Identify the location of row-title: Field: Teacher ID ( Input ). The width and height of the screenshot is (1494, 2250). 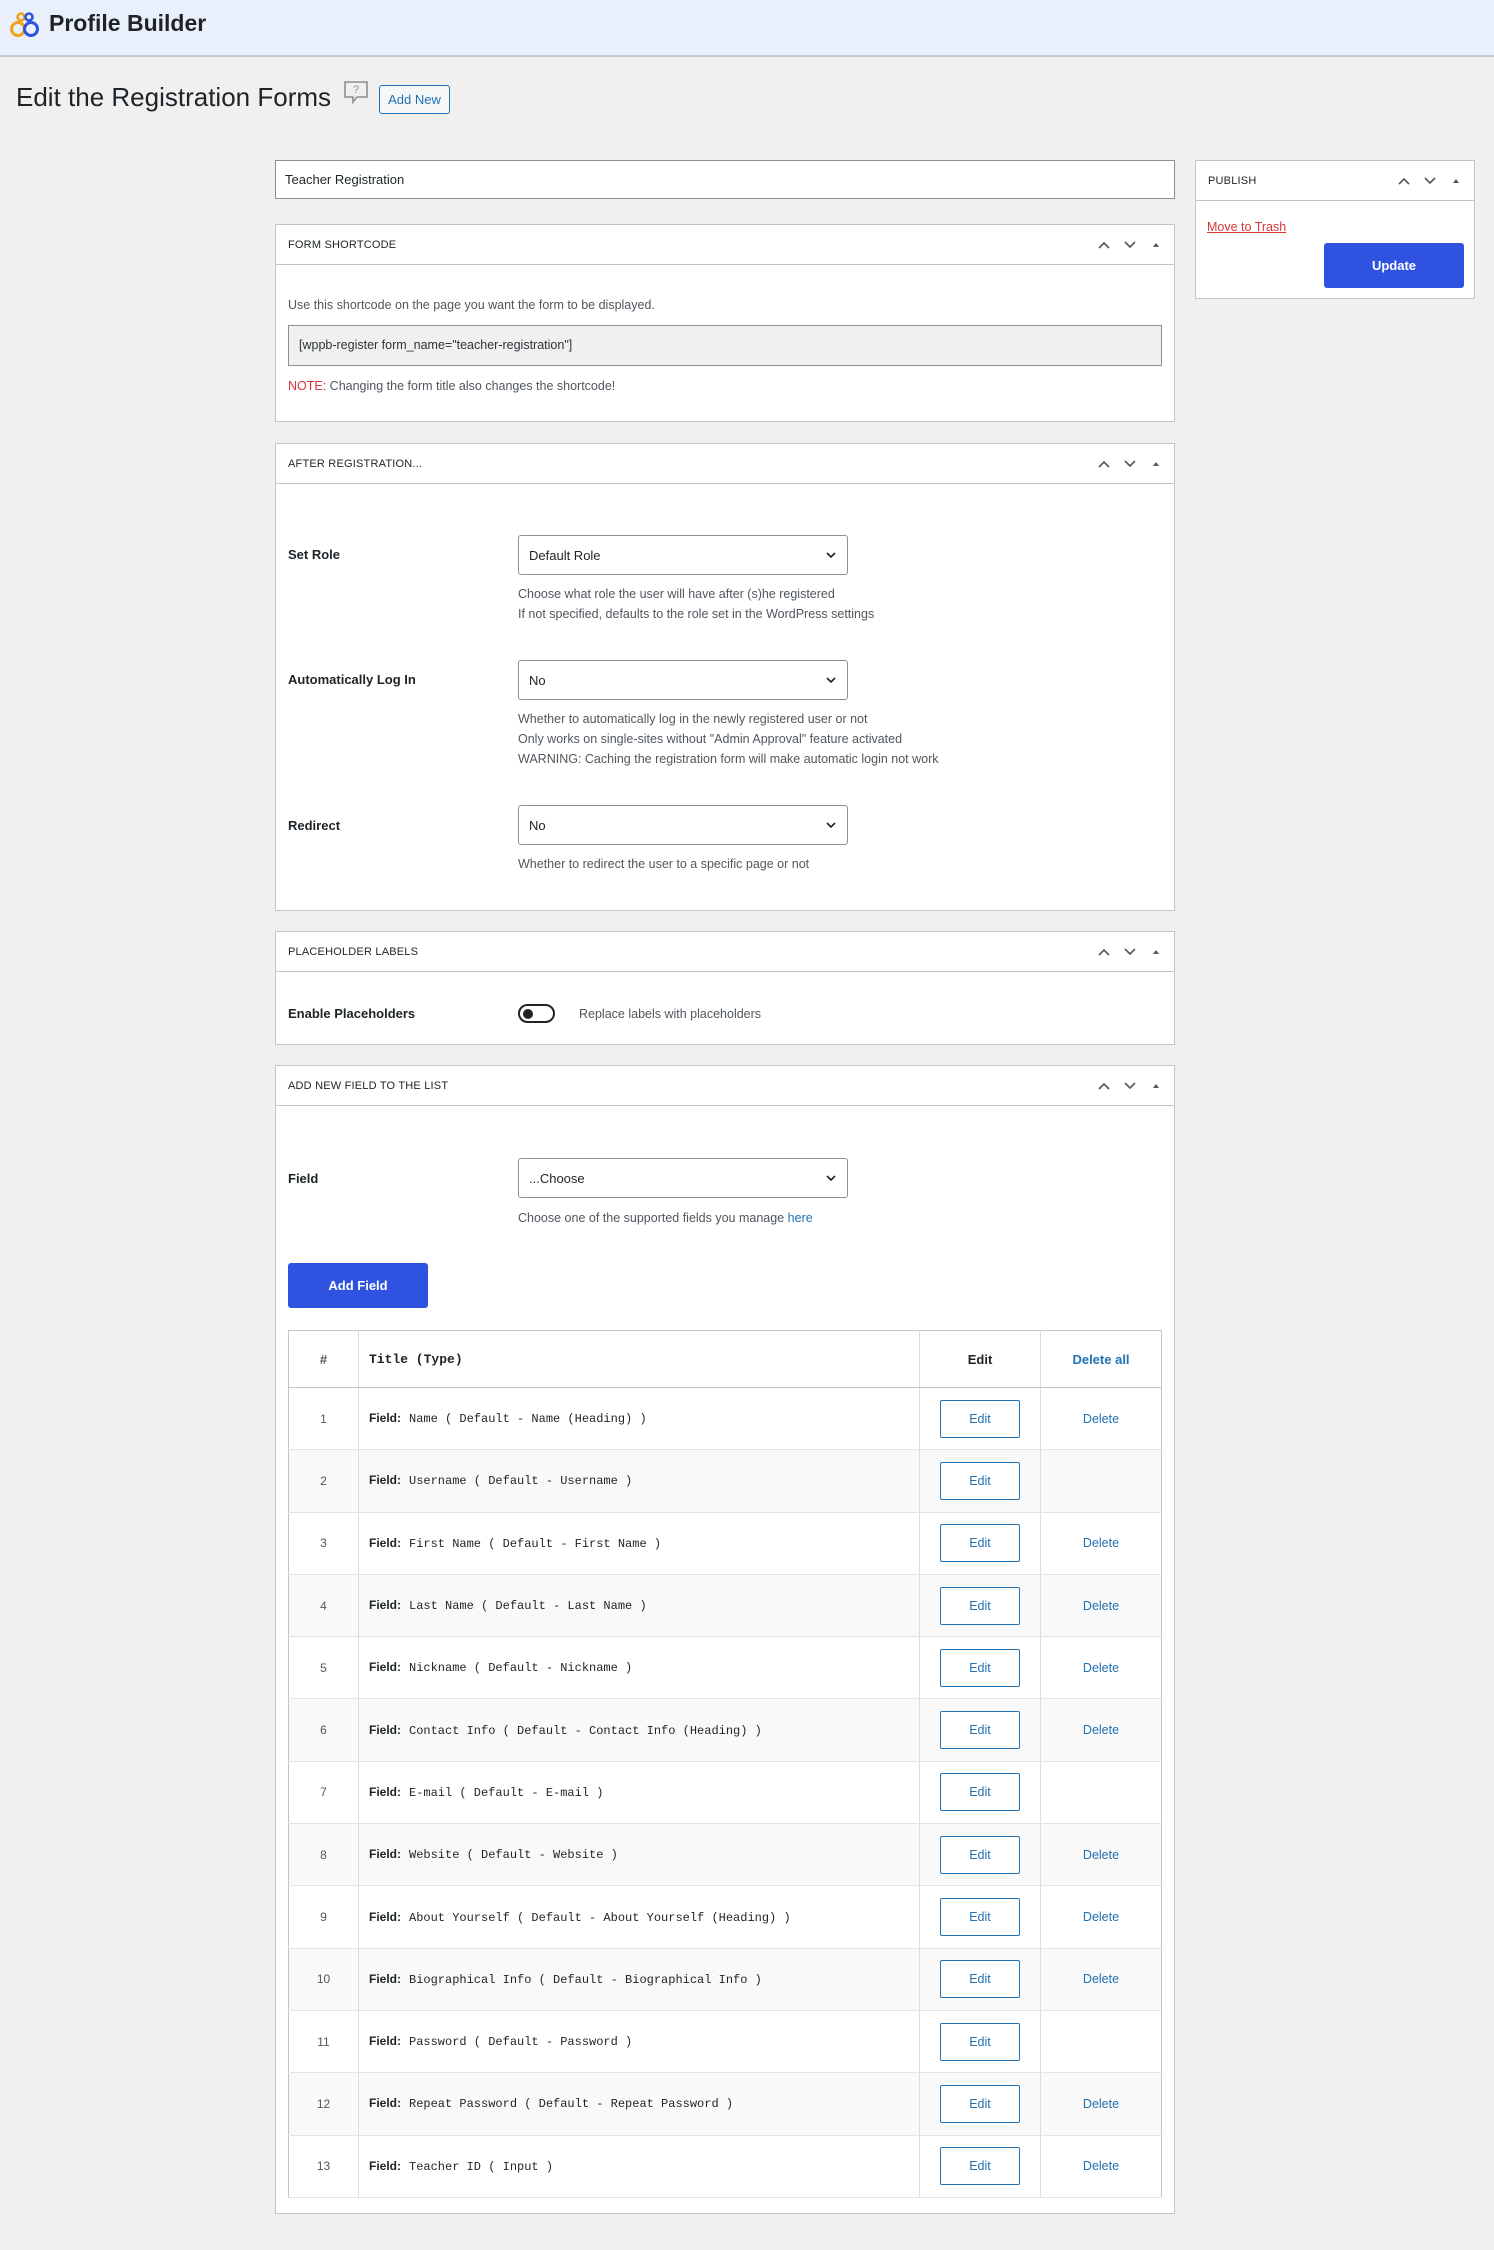
(639, 2166).